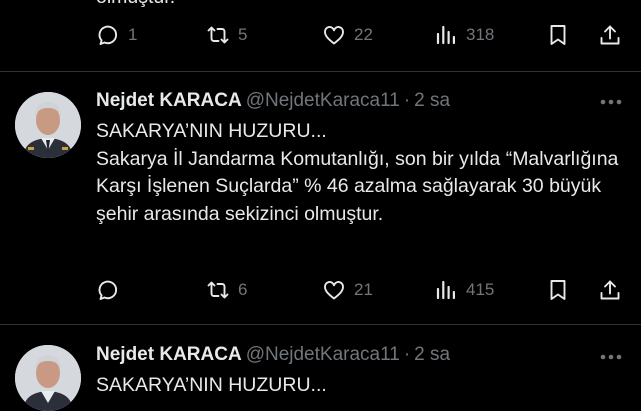 This screenshot has width=641, height=411. Describe the element at coordinates (368, 6) in the screenshot. I see `tweet-body: olmuştur.` at that location.